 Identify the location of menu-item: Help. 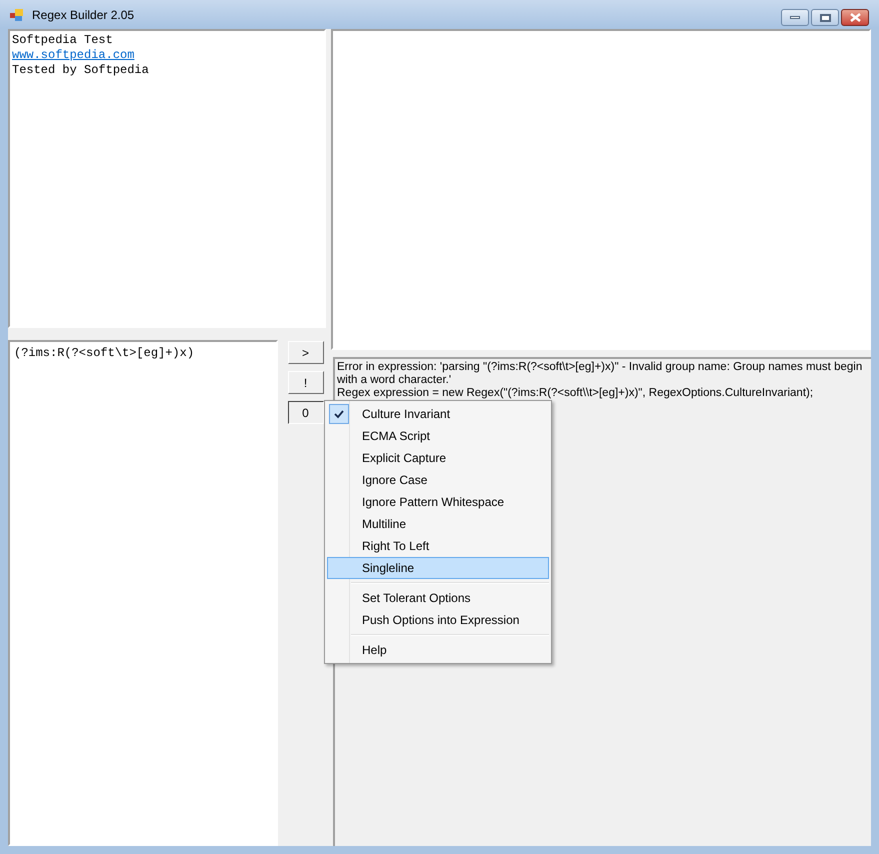
(438, 650).